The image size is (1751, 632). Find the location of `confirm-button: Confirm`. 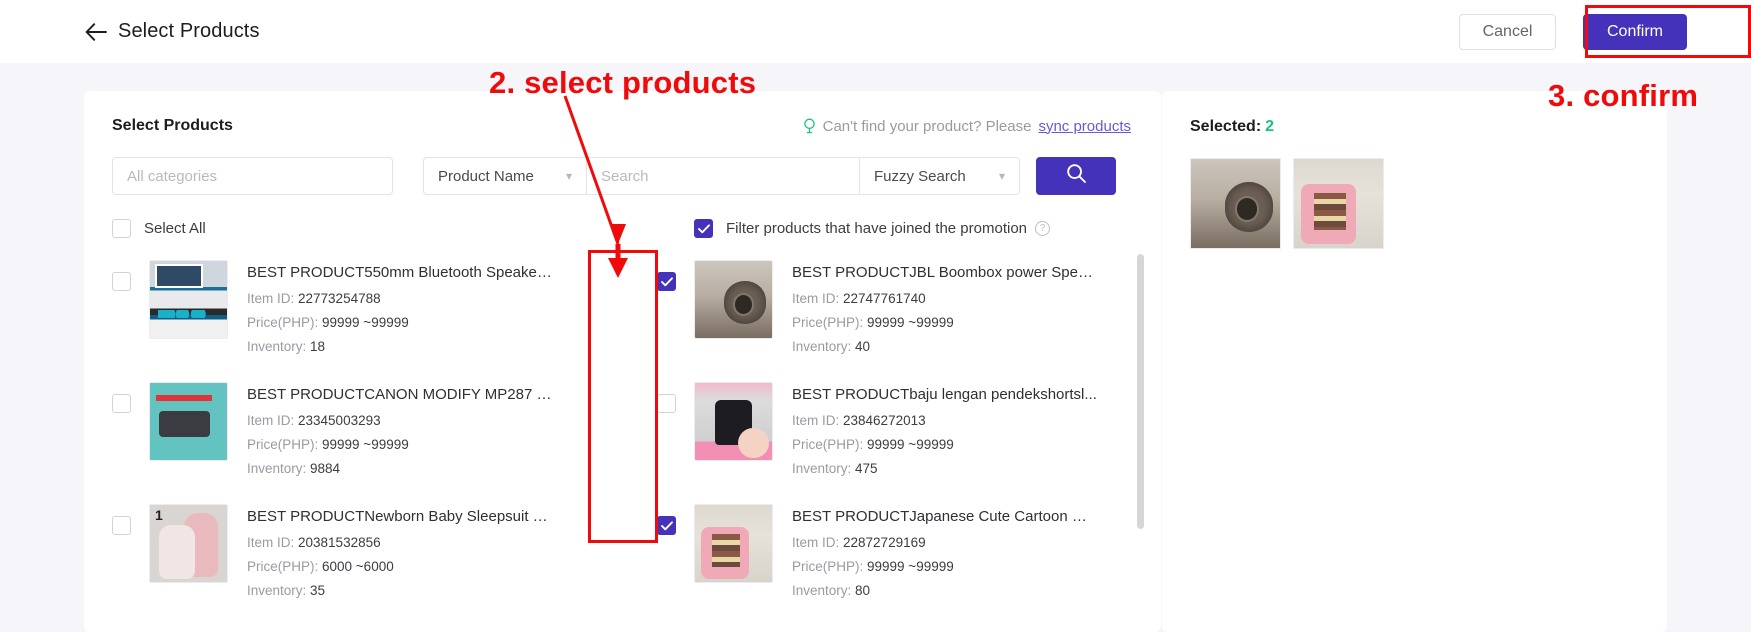

confirm-button: Confirm is located at coordinates (1635, 31).